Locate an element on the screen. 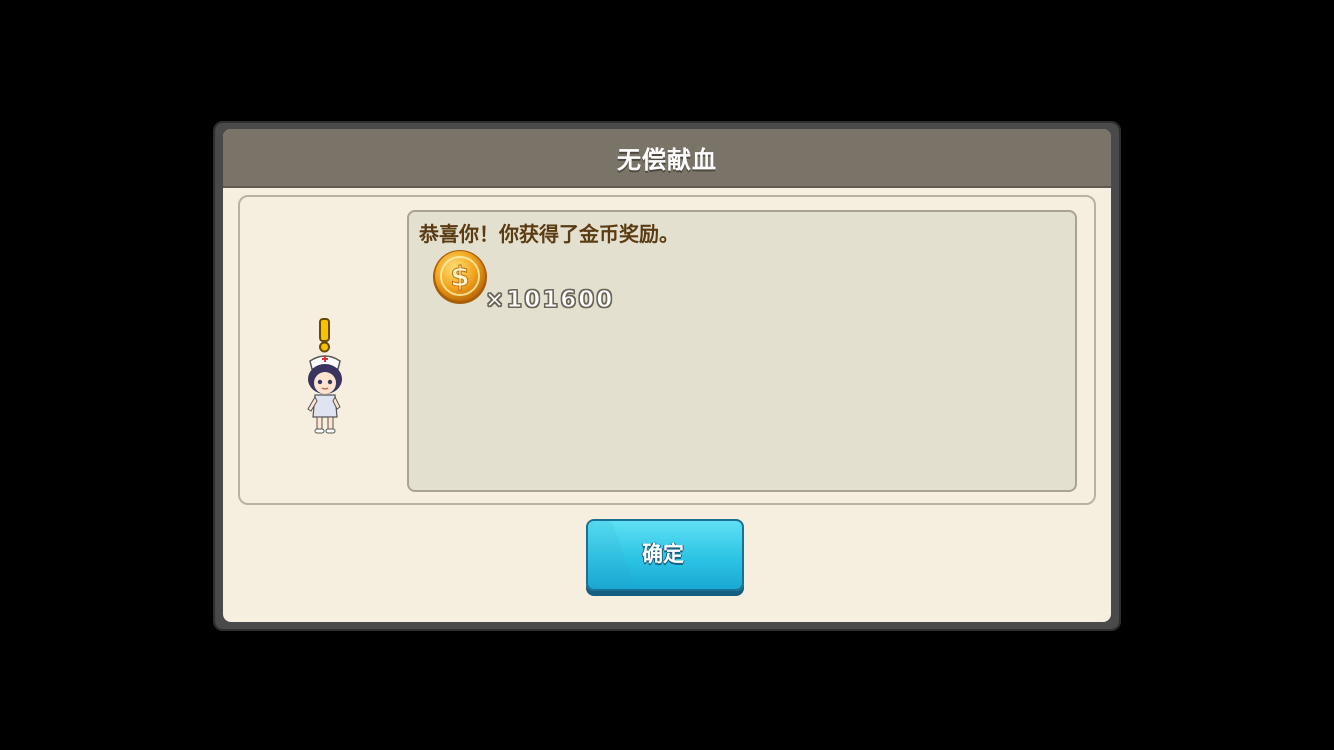  confirm-button-label: 确定 is located at coordinates (663, 554).